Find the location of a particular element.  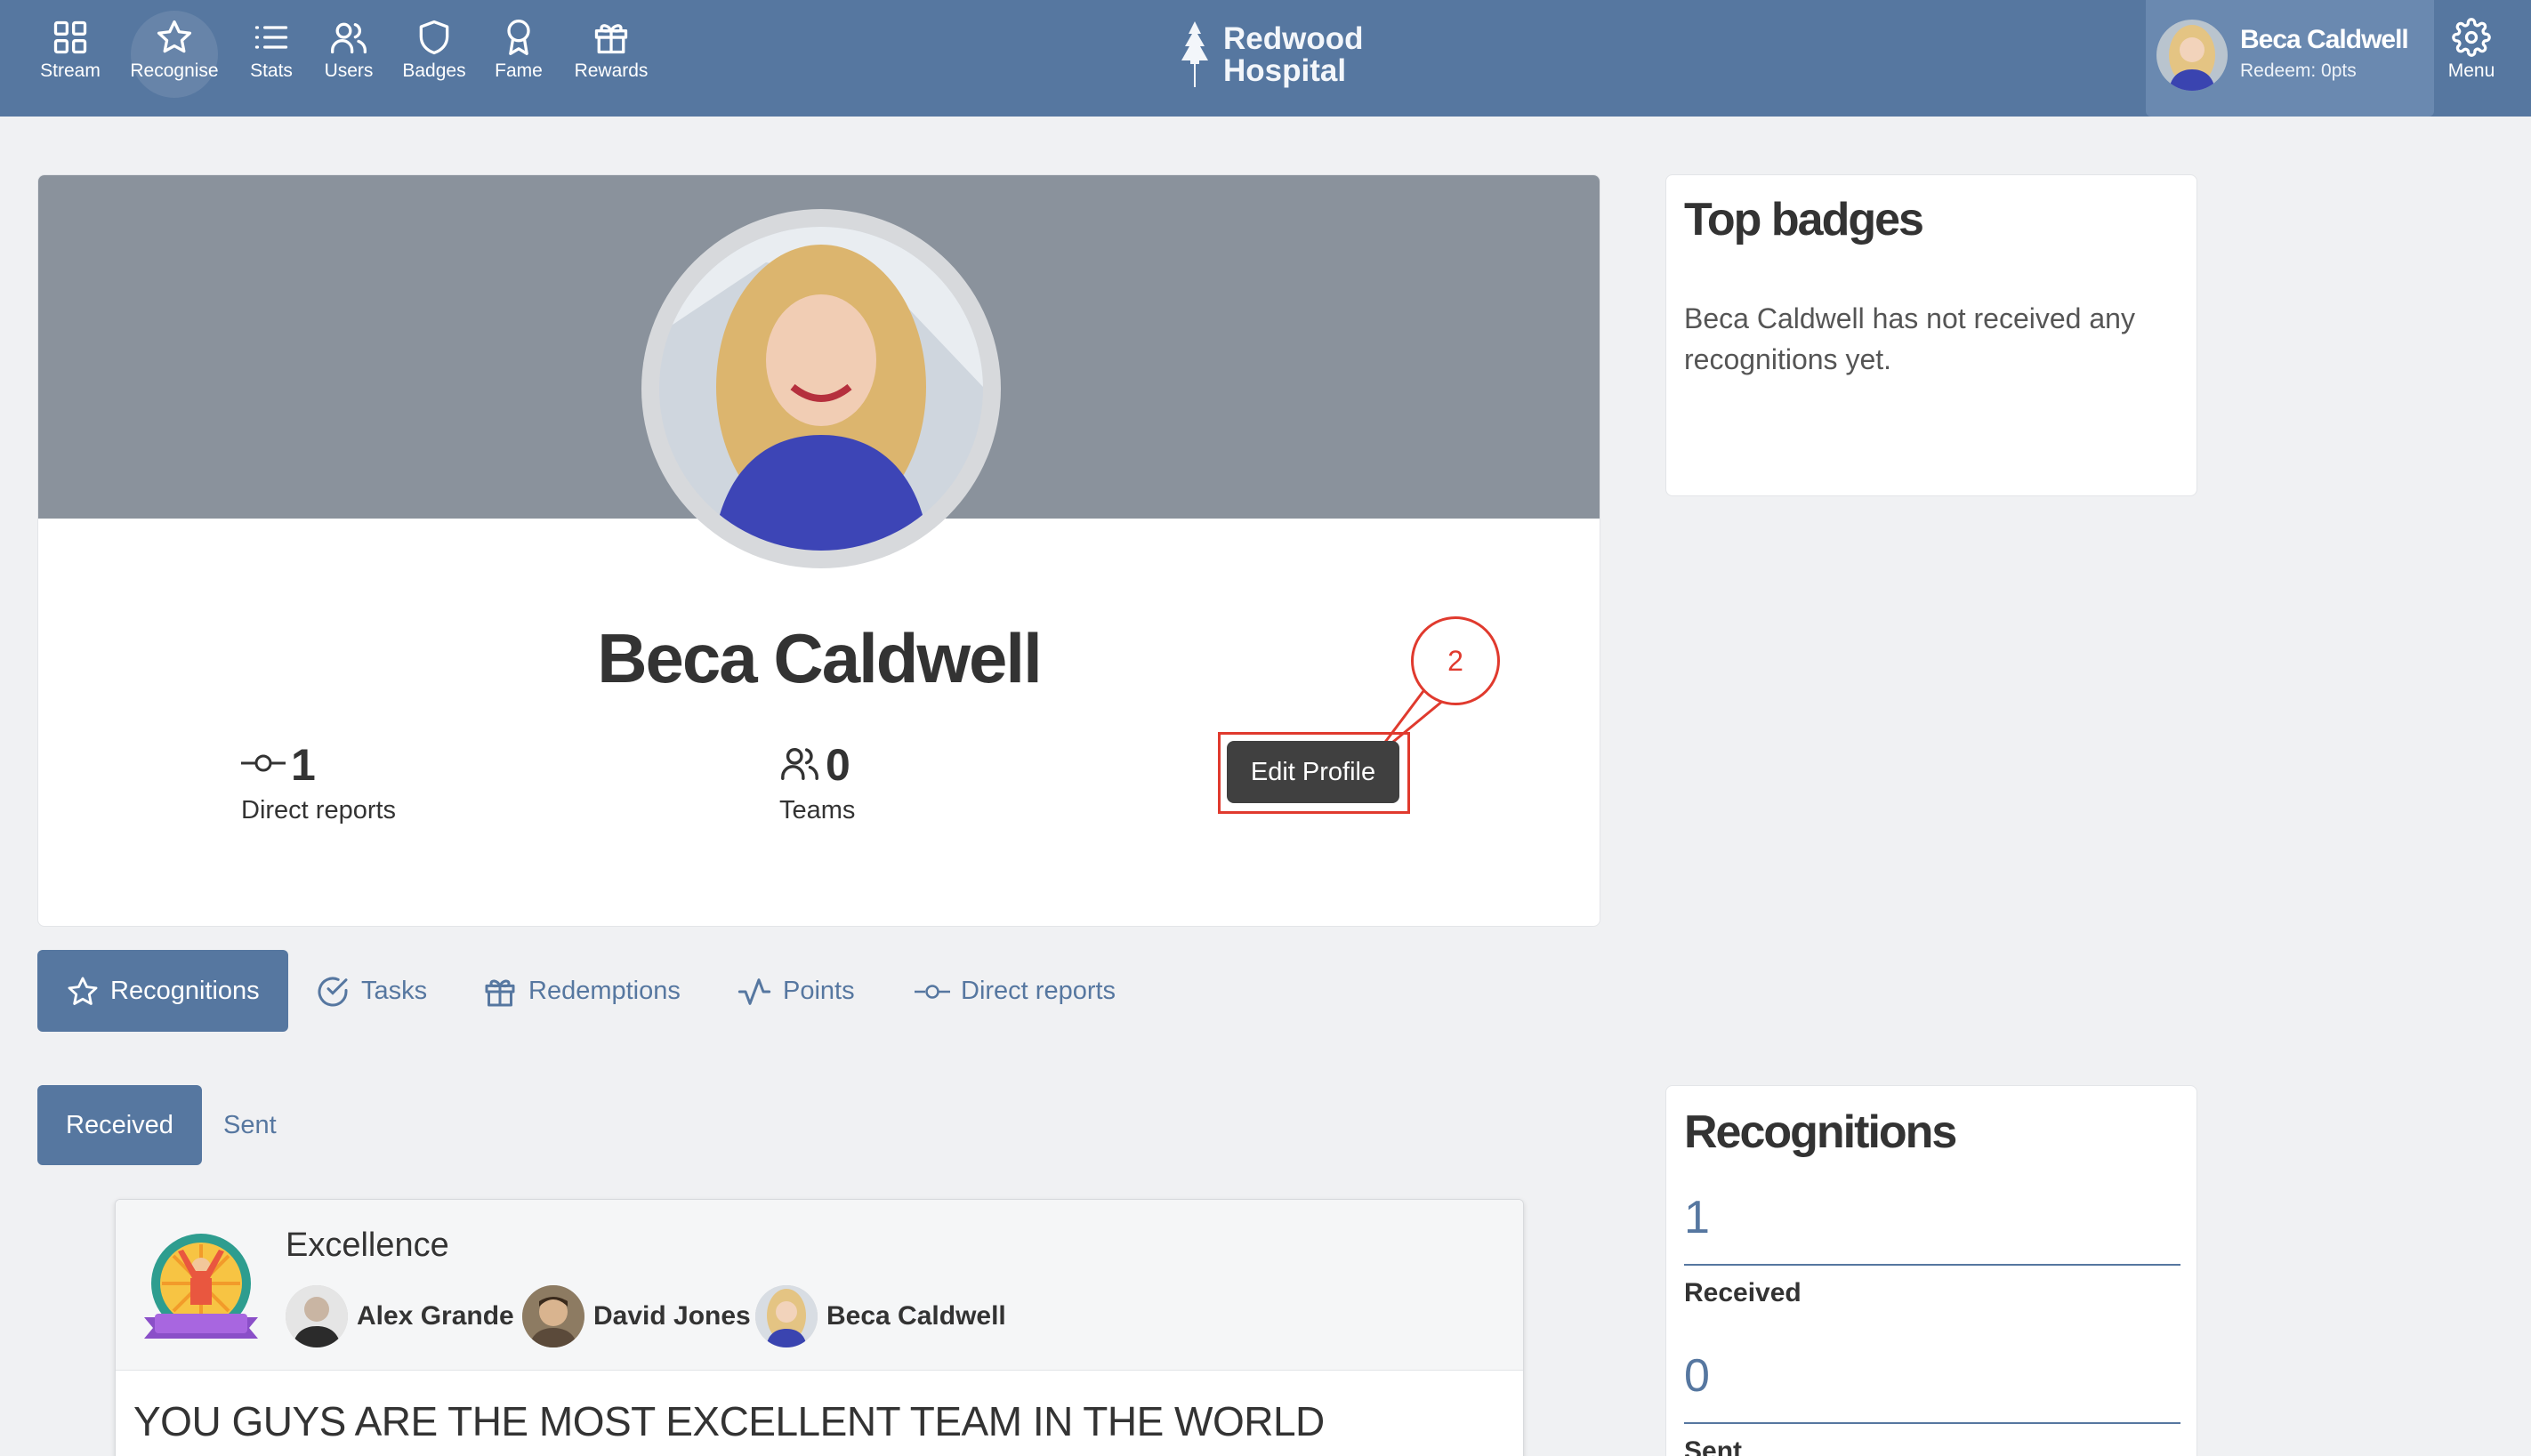

tab-label: Redemptions is located at coordinates (604, 991).